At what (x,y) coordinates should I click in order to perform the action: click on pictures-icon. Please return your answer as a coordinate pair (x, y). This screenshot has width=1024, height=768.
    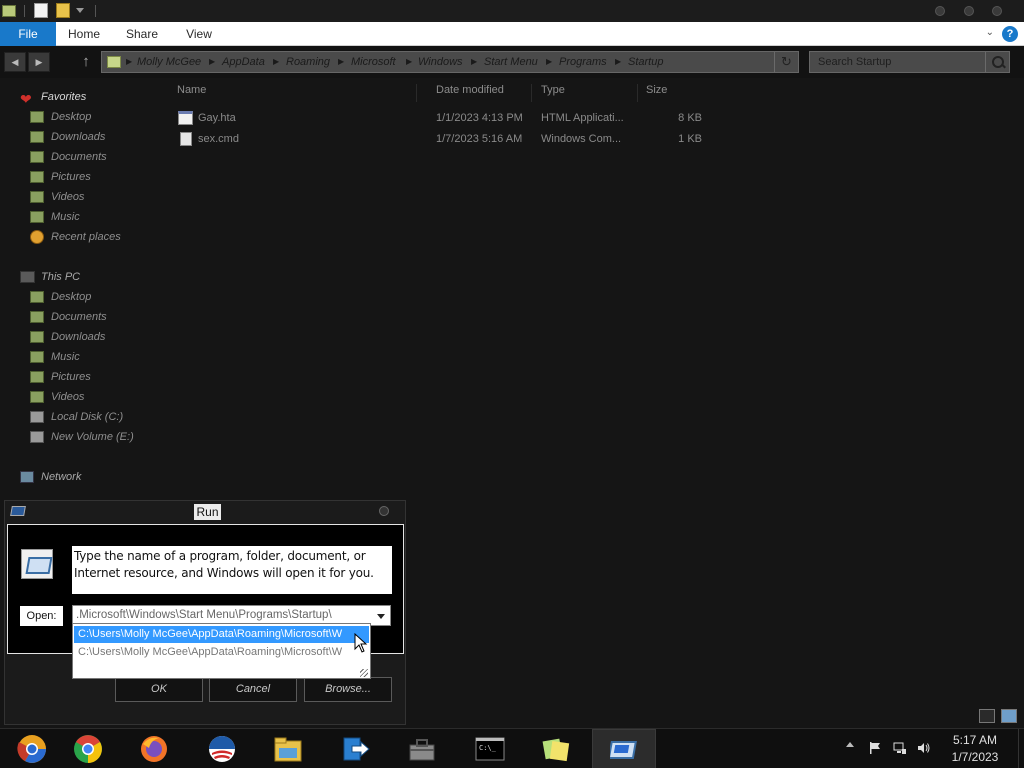
    Looking at the image, I should click on (37, 377).